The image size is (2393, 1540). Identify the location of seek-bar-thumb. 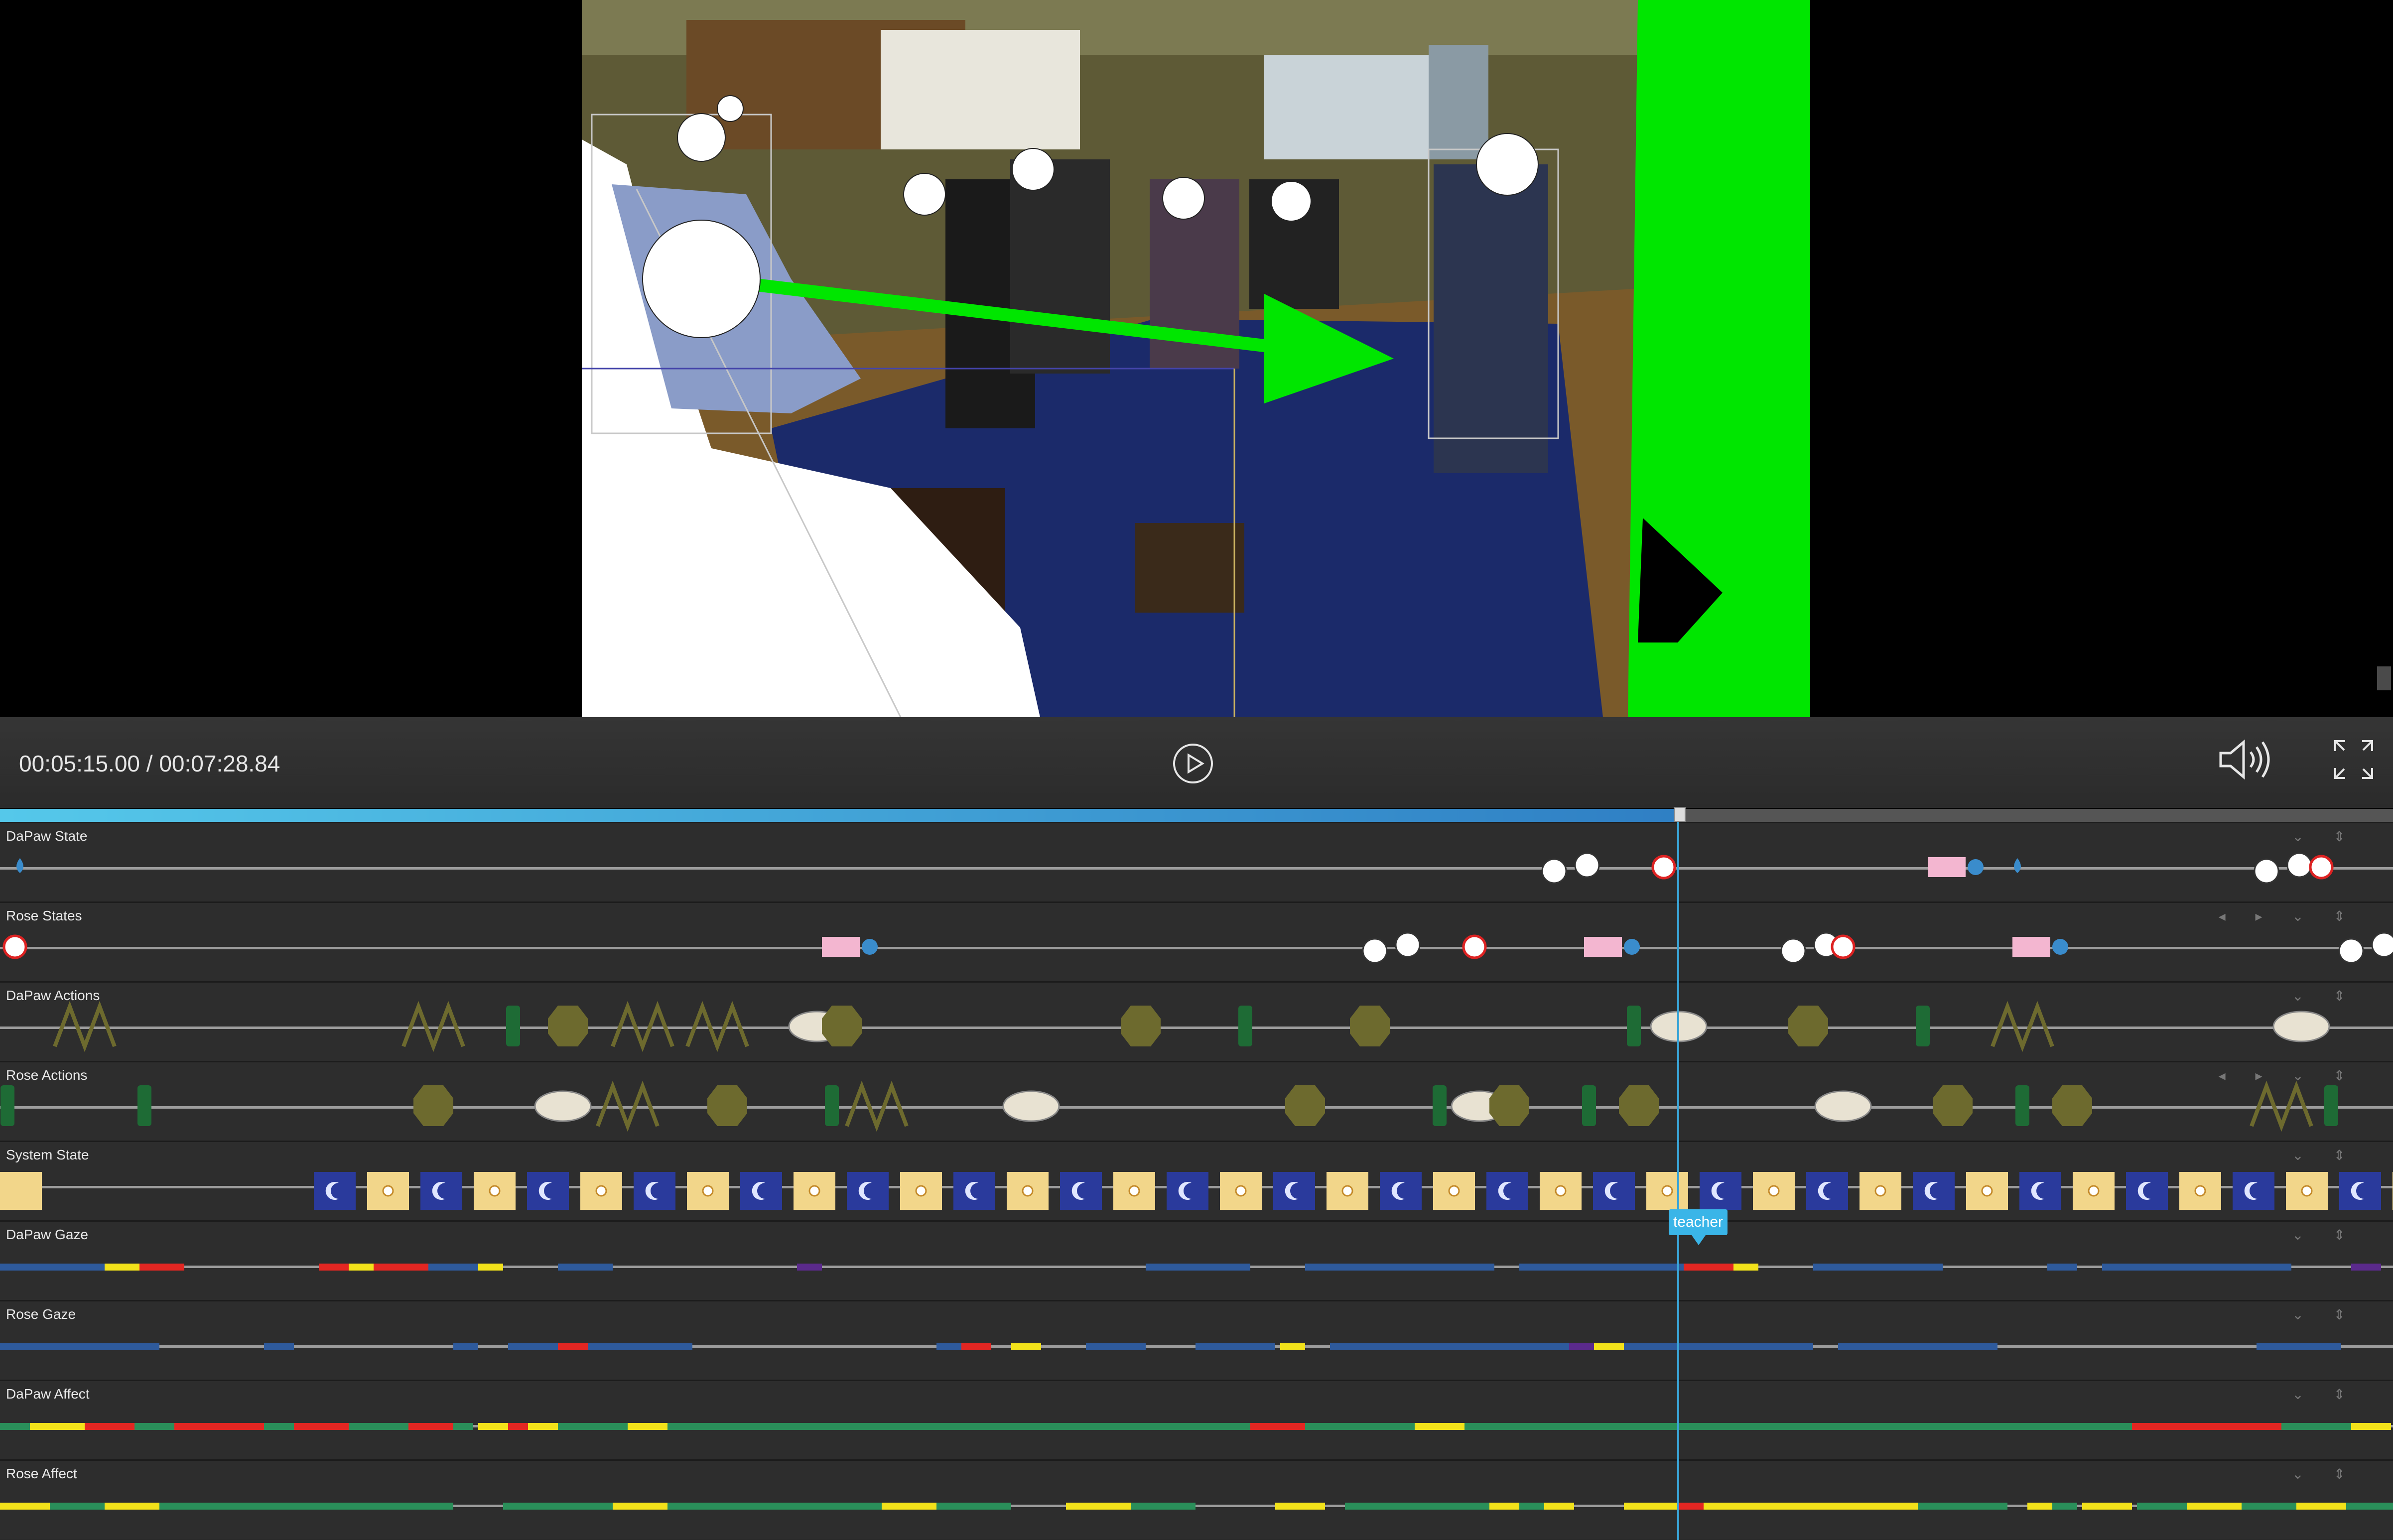
(1680, 814).